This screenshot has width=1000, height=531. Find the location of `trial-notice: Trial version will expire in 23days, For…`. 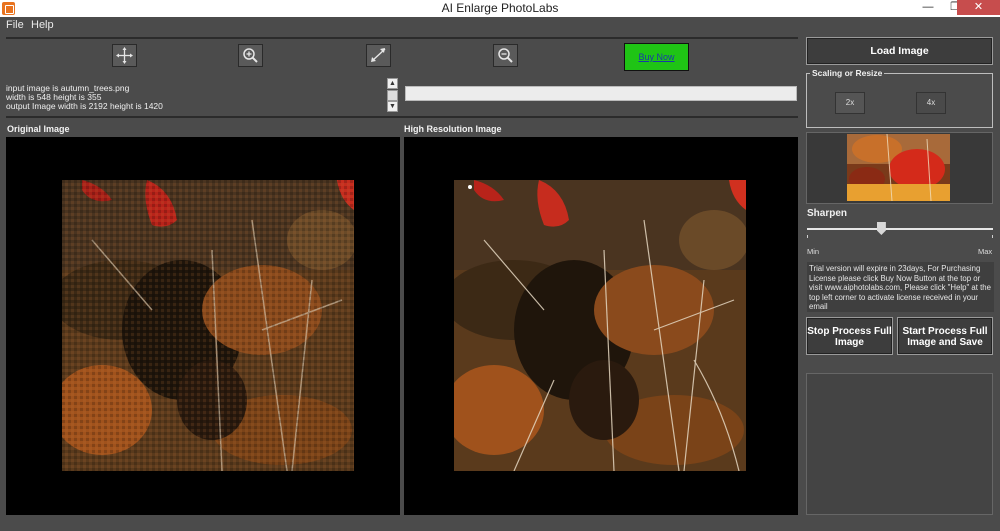

trial-notice: Trial version will expire in 23days, For… is located at coordinates (900, 287).